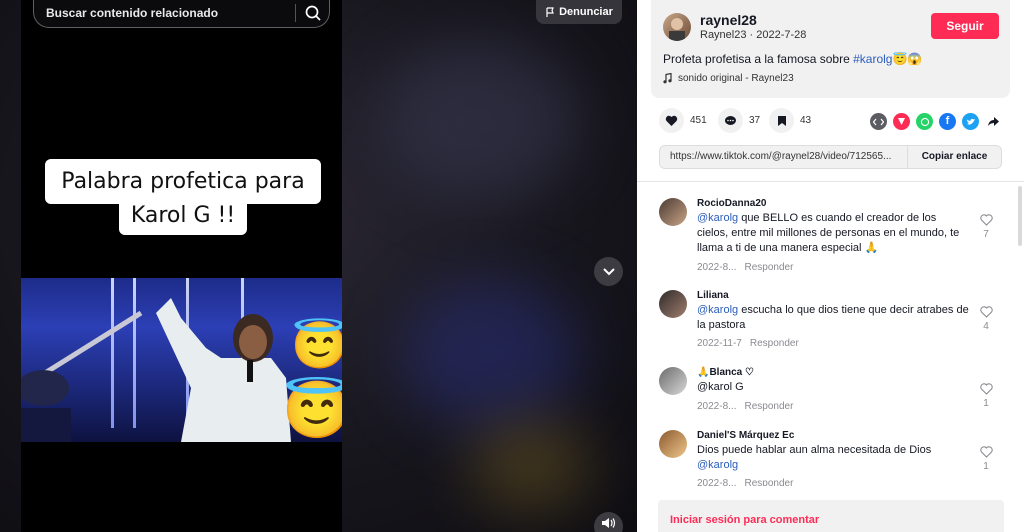 This screenshot has height=532, width=1024. I want to click on comment-date: 2022-11-7, so click(719, 343).